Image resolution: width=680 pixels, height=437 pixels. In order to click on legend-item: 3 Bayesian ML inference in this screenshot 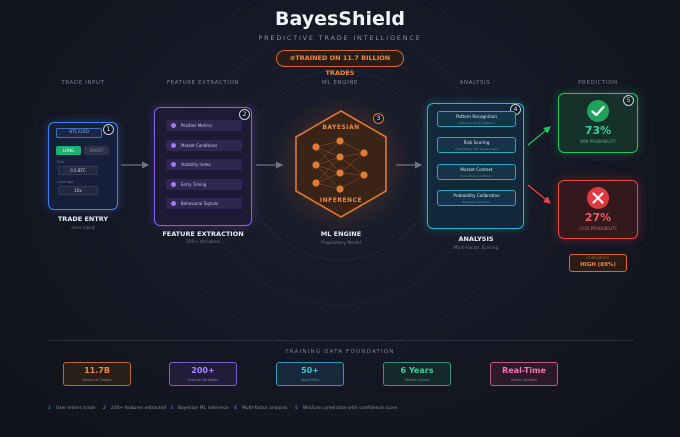, I will do `click(199, 408)`.